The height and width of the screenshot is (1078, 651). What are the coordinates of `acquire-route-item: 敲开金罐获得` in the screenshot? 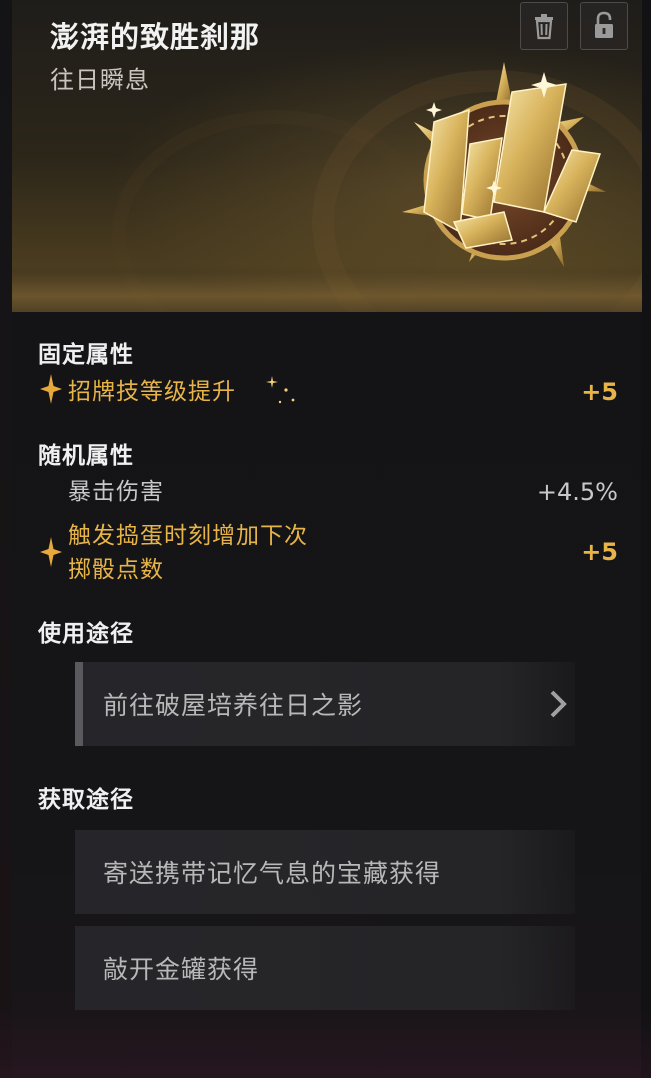 It's located at (325, 968).